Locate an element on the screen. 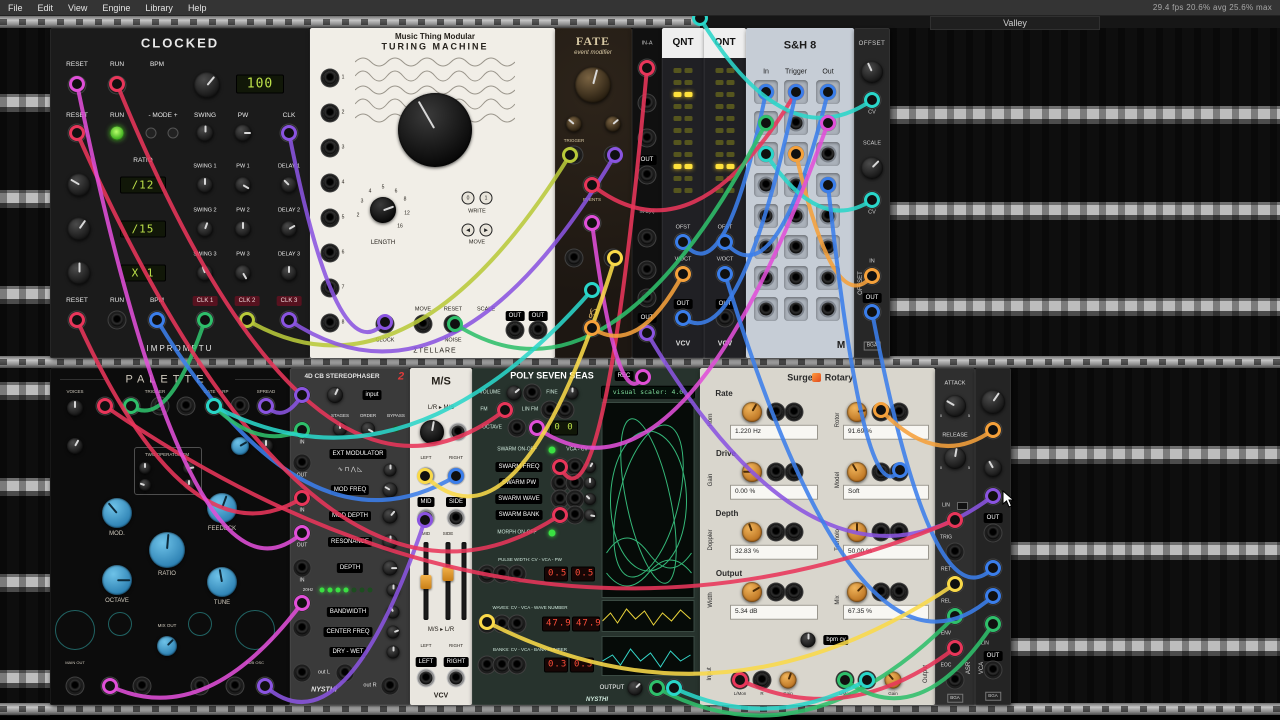  input-r-jack is located at coordinates (762, 680).